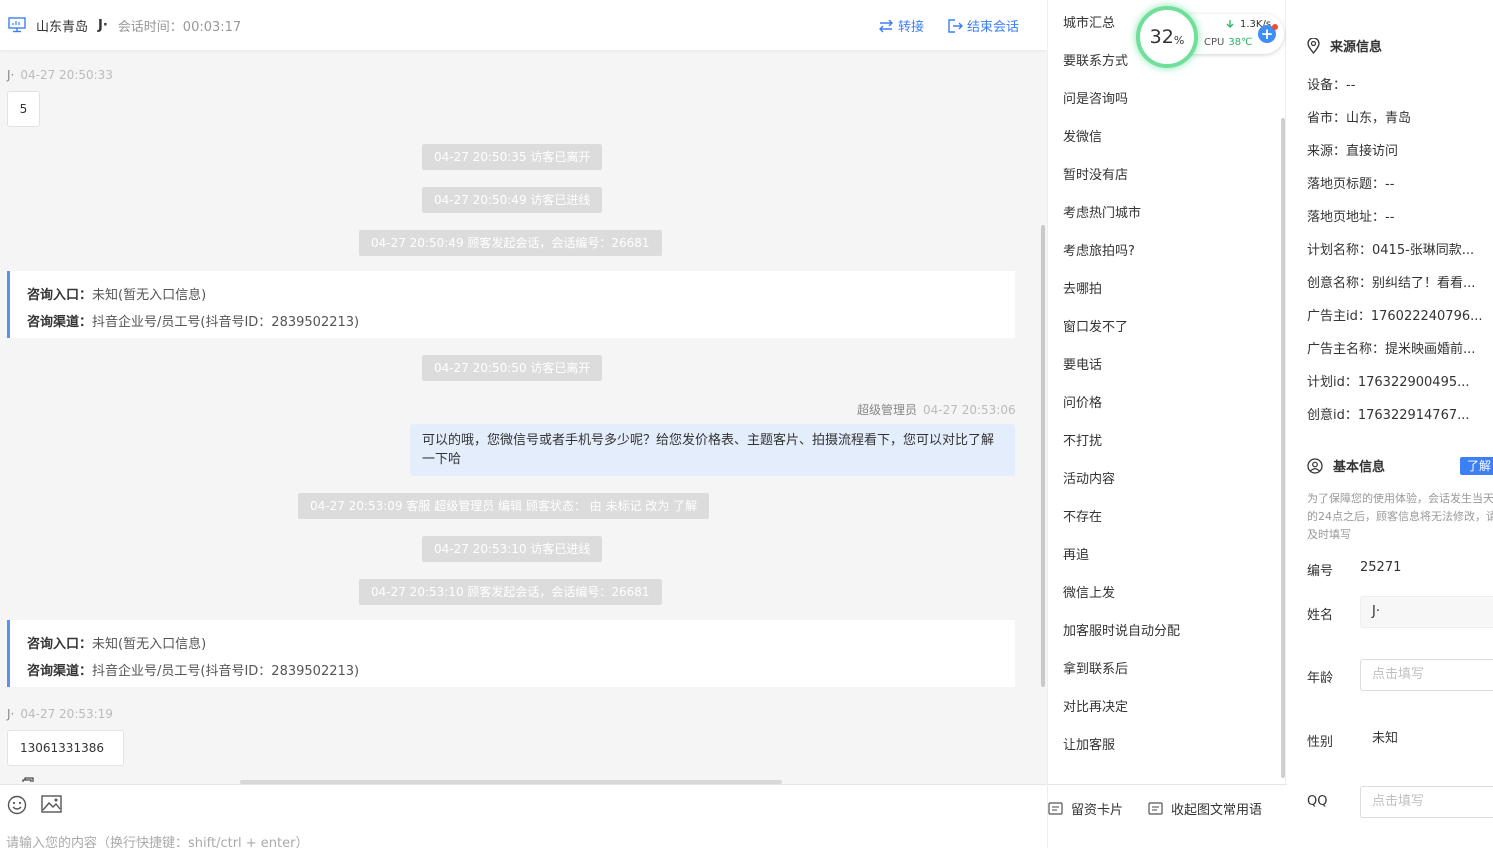  Describe the element at coordinates (1230, 23) in the screenshot. I see `download-arrow-icon` at that location.